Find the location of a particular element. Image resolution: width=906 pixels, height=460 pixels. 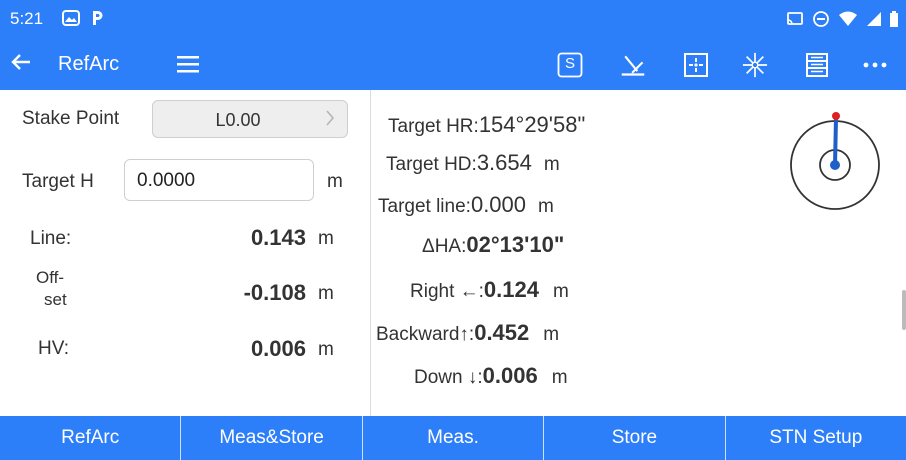

line-value: 0.143 is located at coordinates (278, 237).